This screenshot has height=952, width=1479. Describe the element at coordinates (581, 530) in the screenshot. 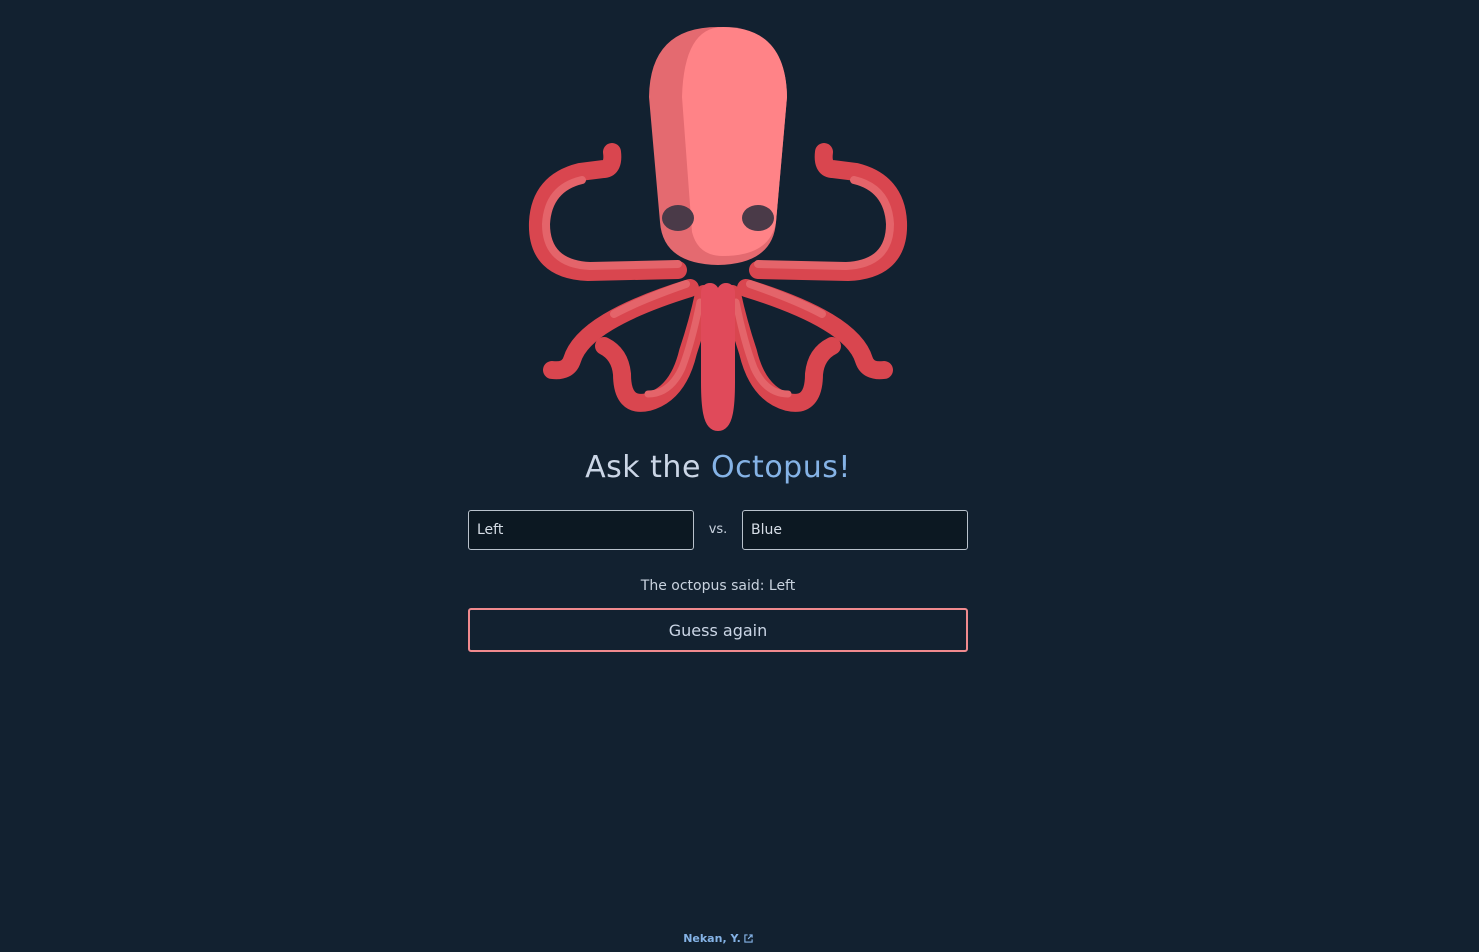

I see `left-option-input` at that location.